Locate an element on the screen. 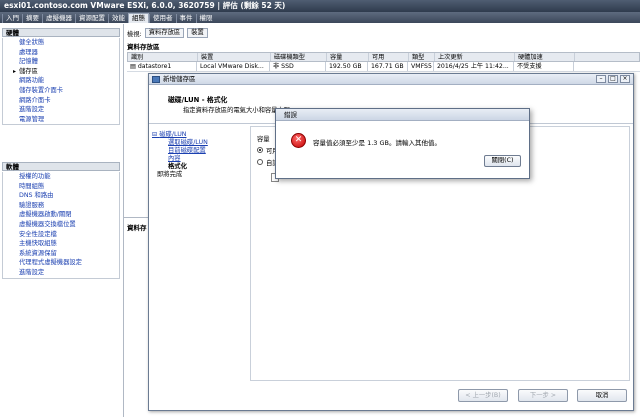  col-drive-type: 磁碟機類型 is located at coordinates (299, 57).